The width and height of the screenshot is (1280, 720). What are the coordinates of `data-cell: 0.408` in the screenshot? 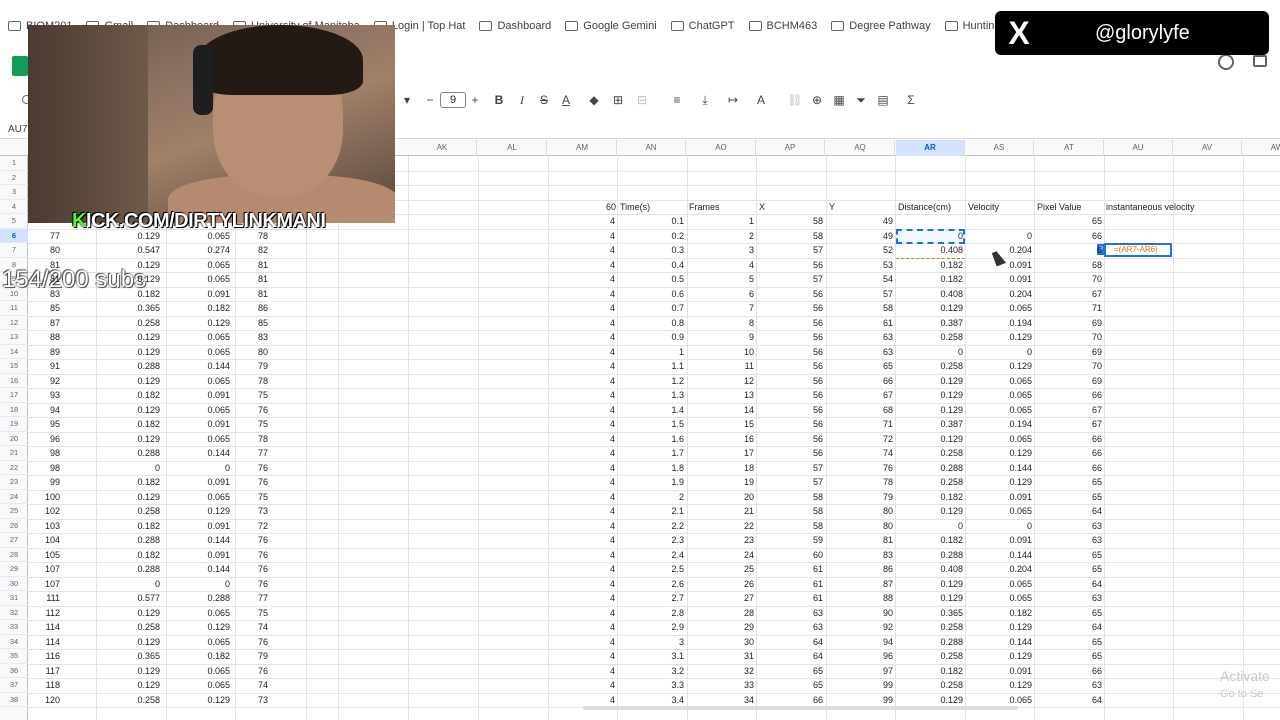 It's located at (929, 294).